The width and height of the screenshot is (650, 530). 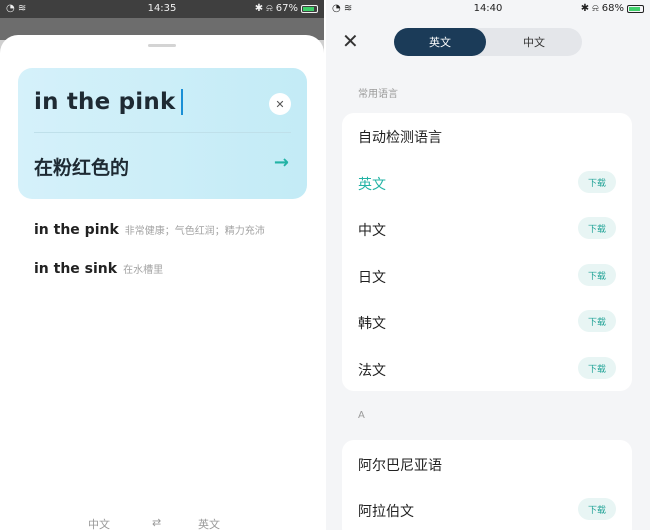 What do you see at coordinates (487, 229) in the screenshot?
I see `language-row-chinese: 中文 下载` at bounding box center [487, 229].